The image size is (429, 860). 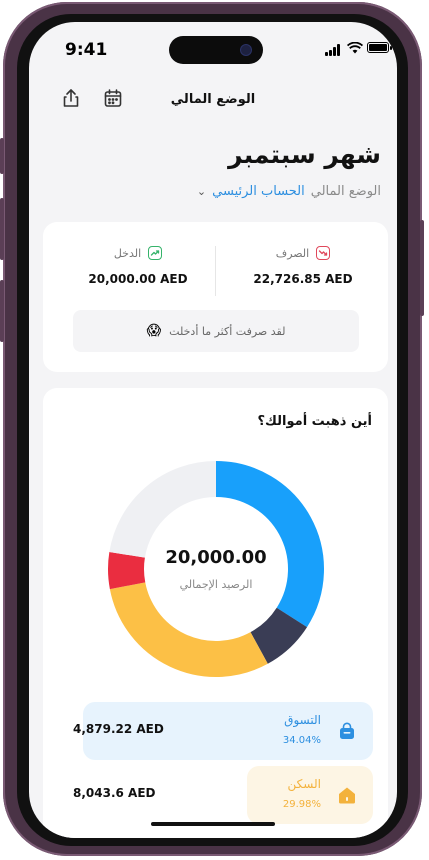 I want to click on status-time: 9:41, so click(x=86, y=50).